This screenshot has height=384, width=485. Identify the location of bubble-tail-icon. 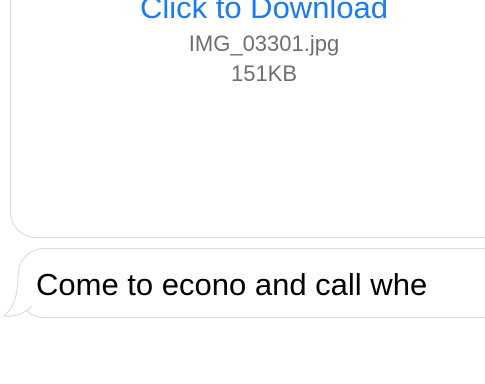
(18, 296).